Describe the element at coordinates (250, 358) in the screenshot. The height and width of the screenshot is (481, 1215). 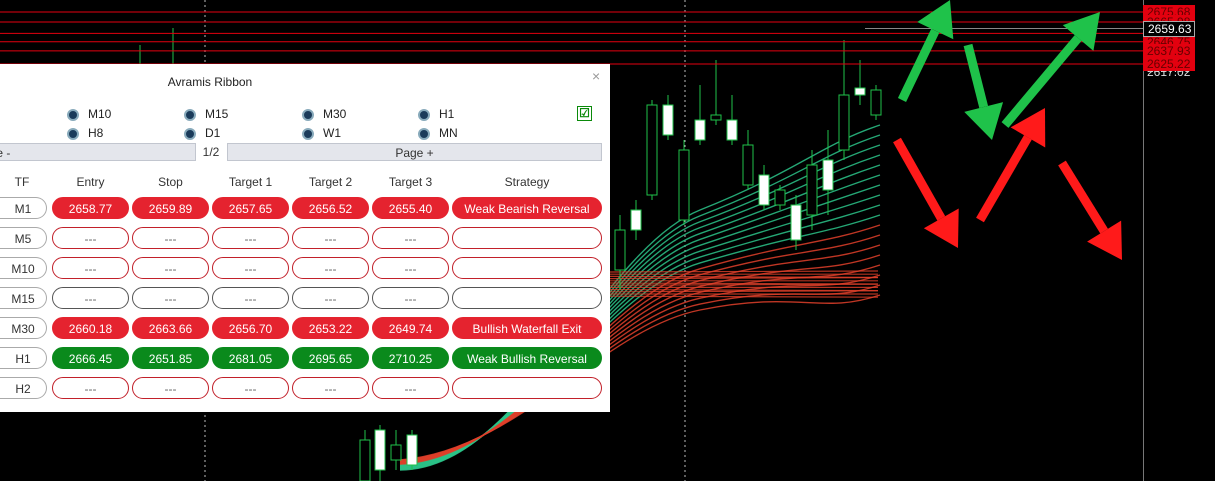
I see `signal-cell: 2681.05` at that location.